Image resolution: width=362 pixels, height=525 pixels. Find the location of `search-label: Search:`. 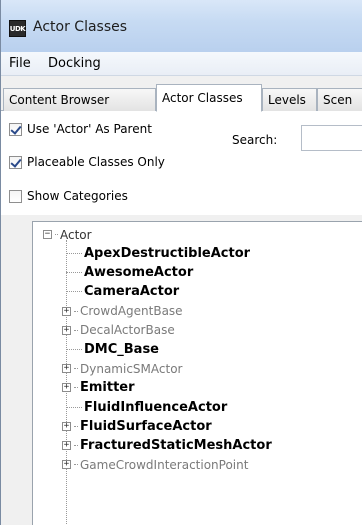

search-label: Search: is located at coordinates (255, 140).